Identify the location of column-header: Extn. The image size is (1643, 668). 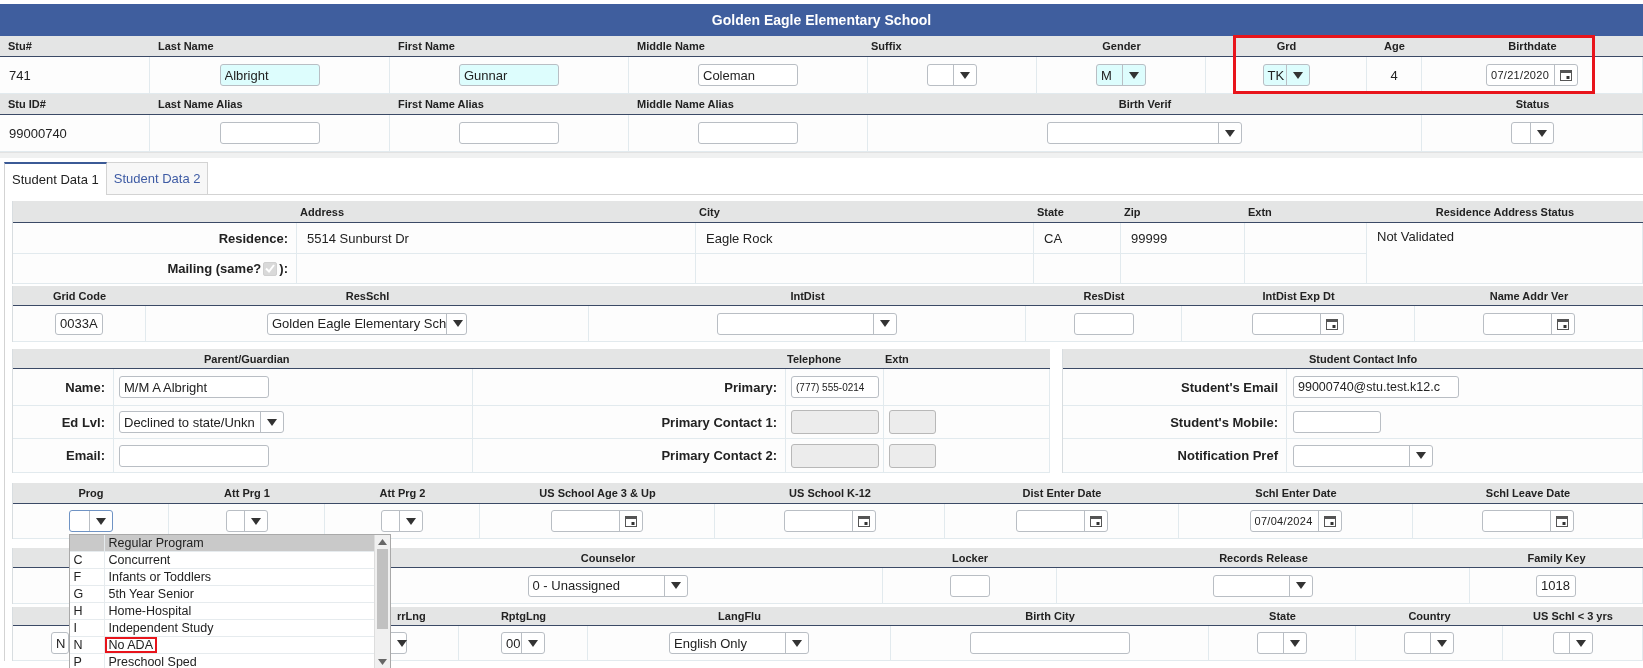
(1306, 212).